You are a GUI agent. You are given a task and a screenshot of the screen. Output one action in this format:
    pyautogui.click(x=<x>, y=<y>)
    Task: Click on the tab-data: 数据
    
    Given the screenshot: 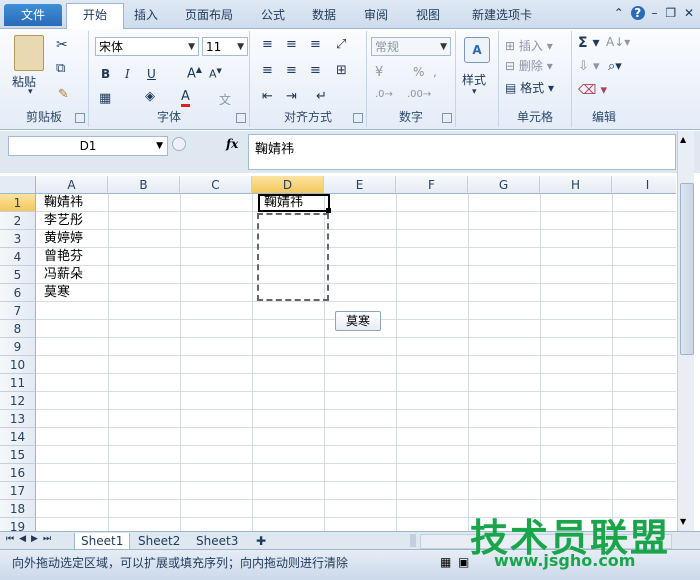 What is the action you would take?
    pyautogui.click(x=324, y=15)
    